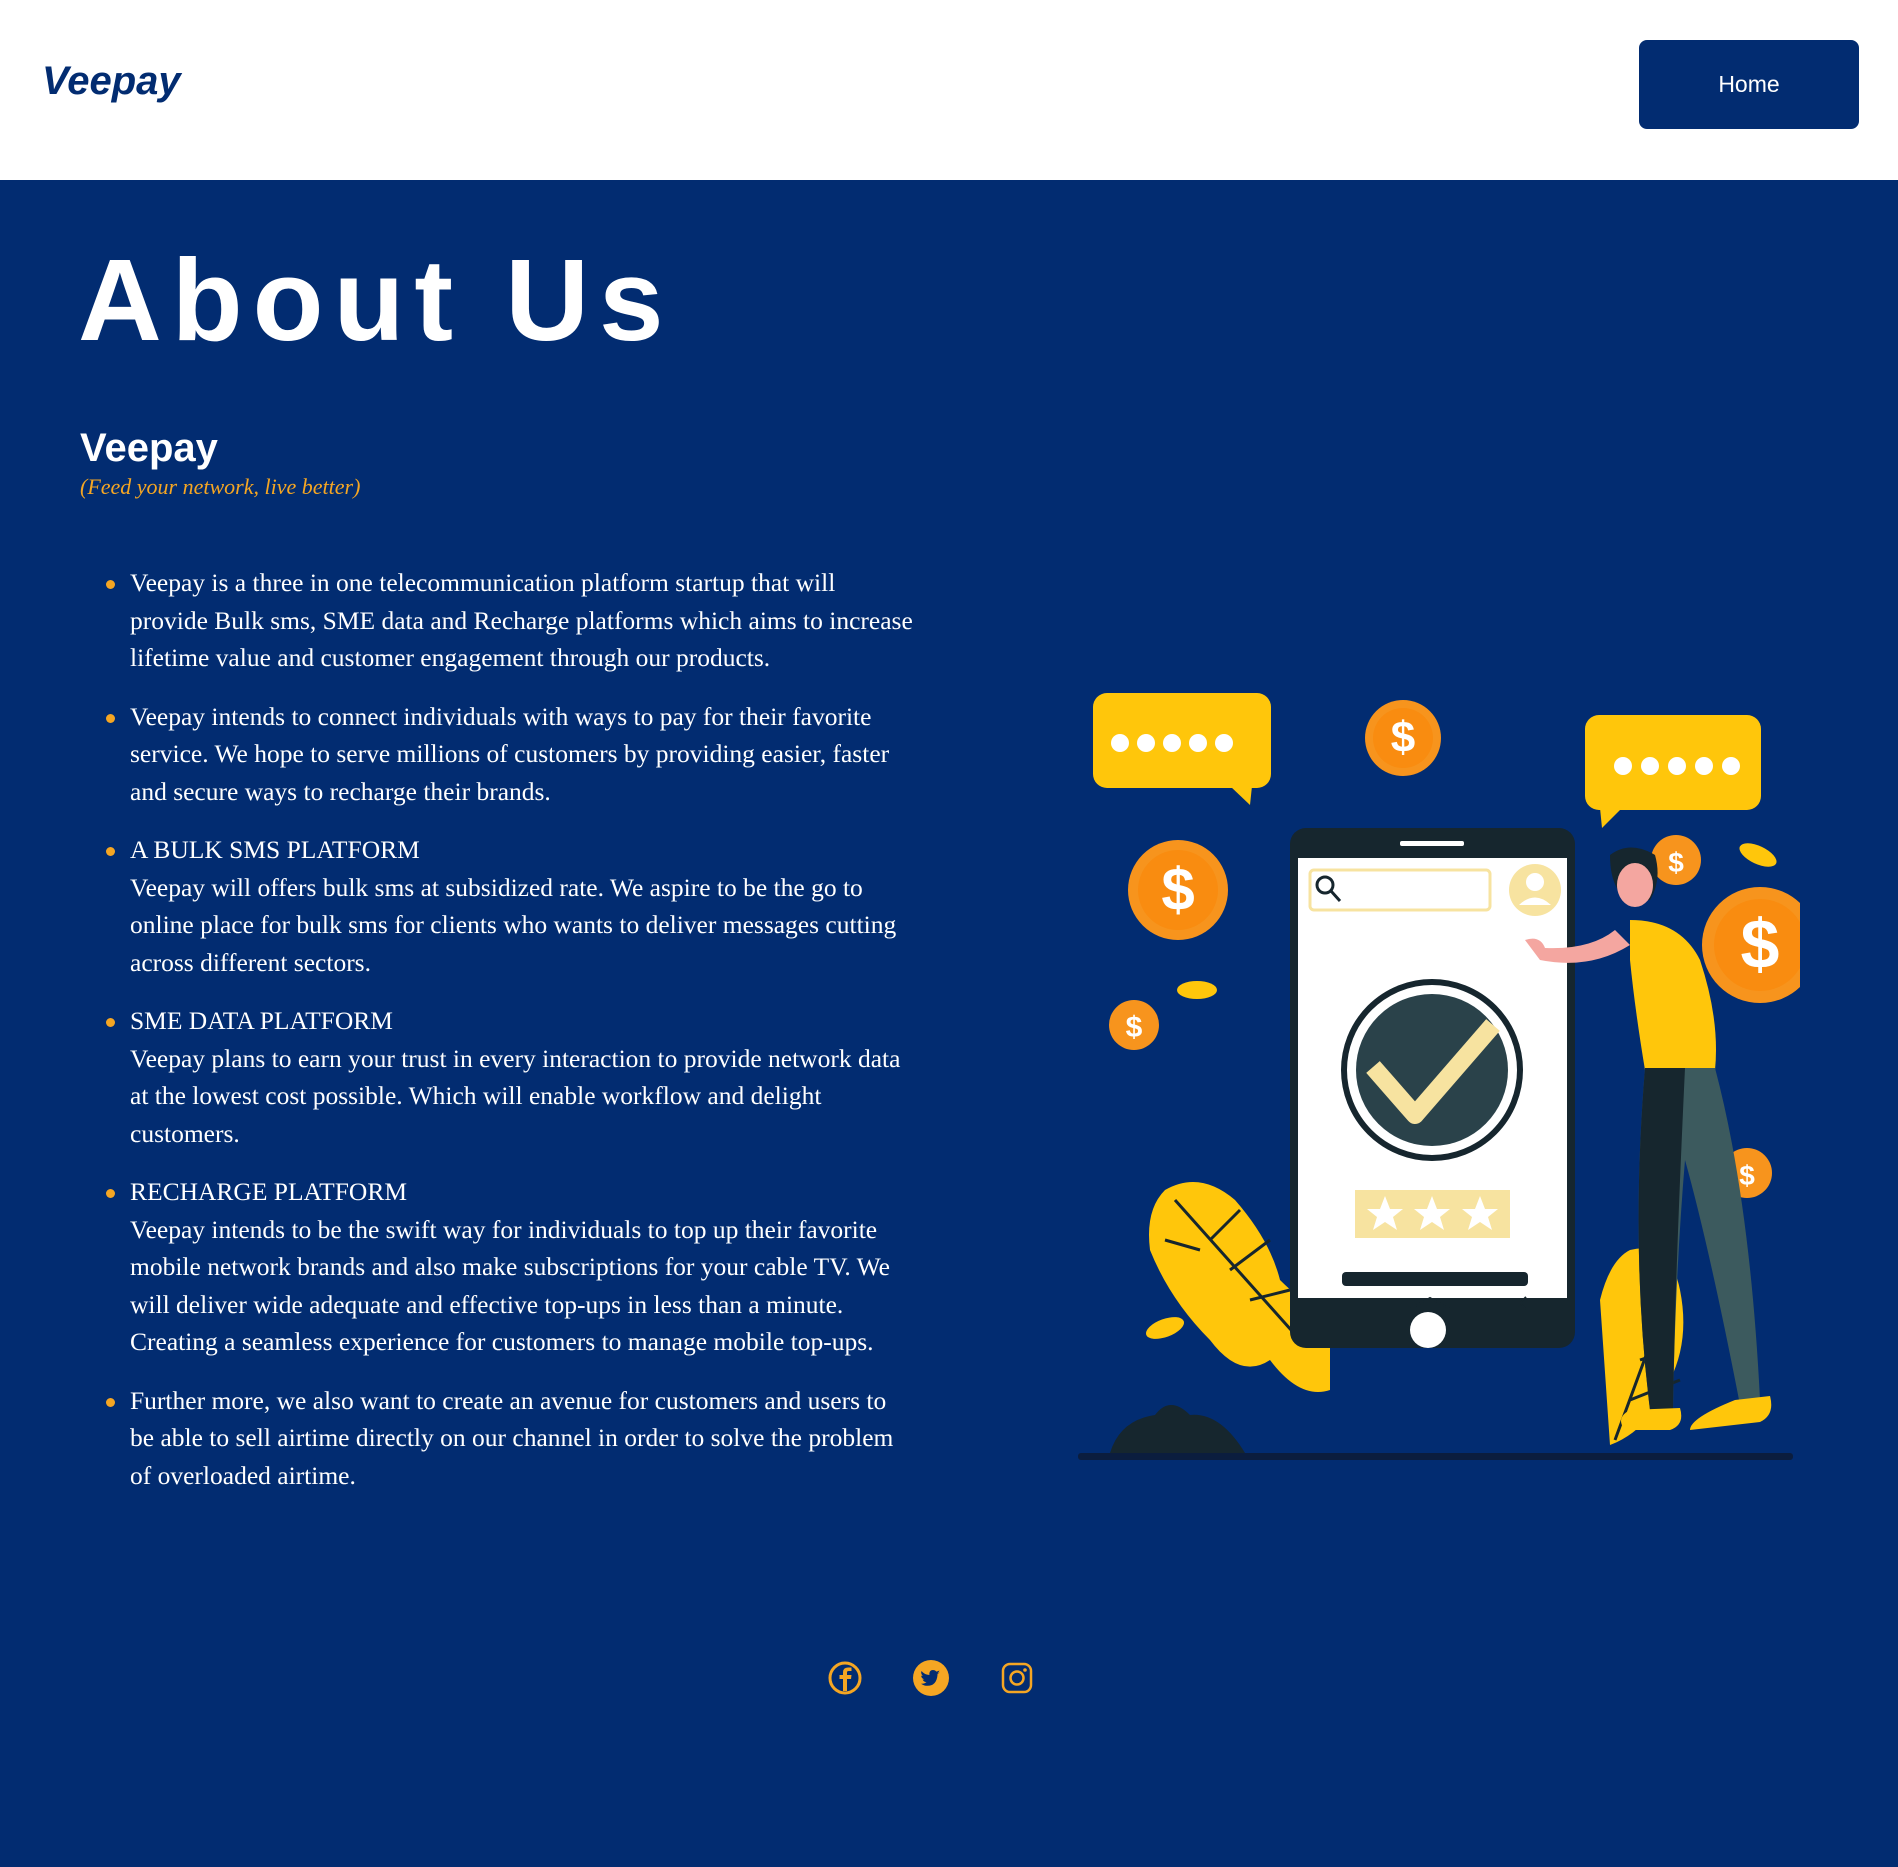 The image size is (1898, 1867). I want to click on tagline: (Feed your network, live better), so click(220, 486).